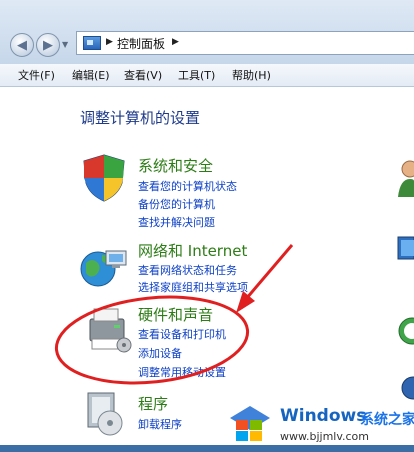  What do you see at coordinates (387, 420) in the screenshot?
I see `watermark-subtitle: 系统之家` at bounding box center [387, 420].